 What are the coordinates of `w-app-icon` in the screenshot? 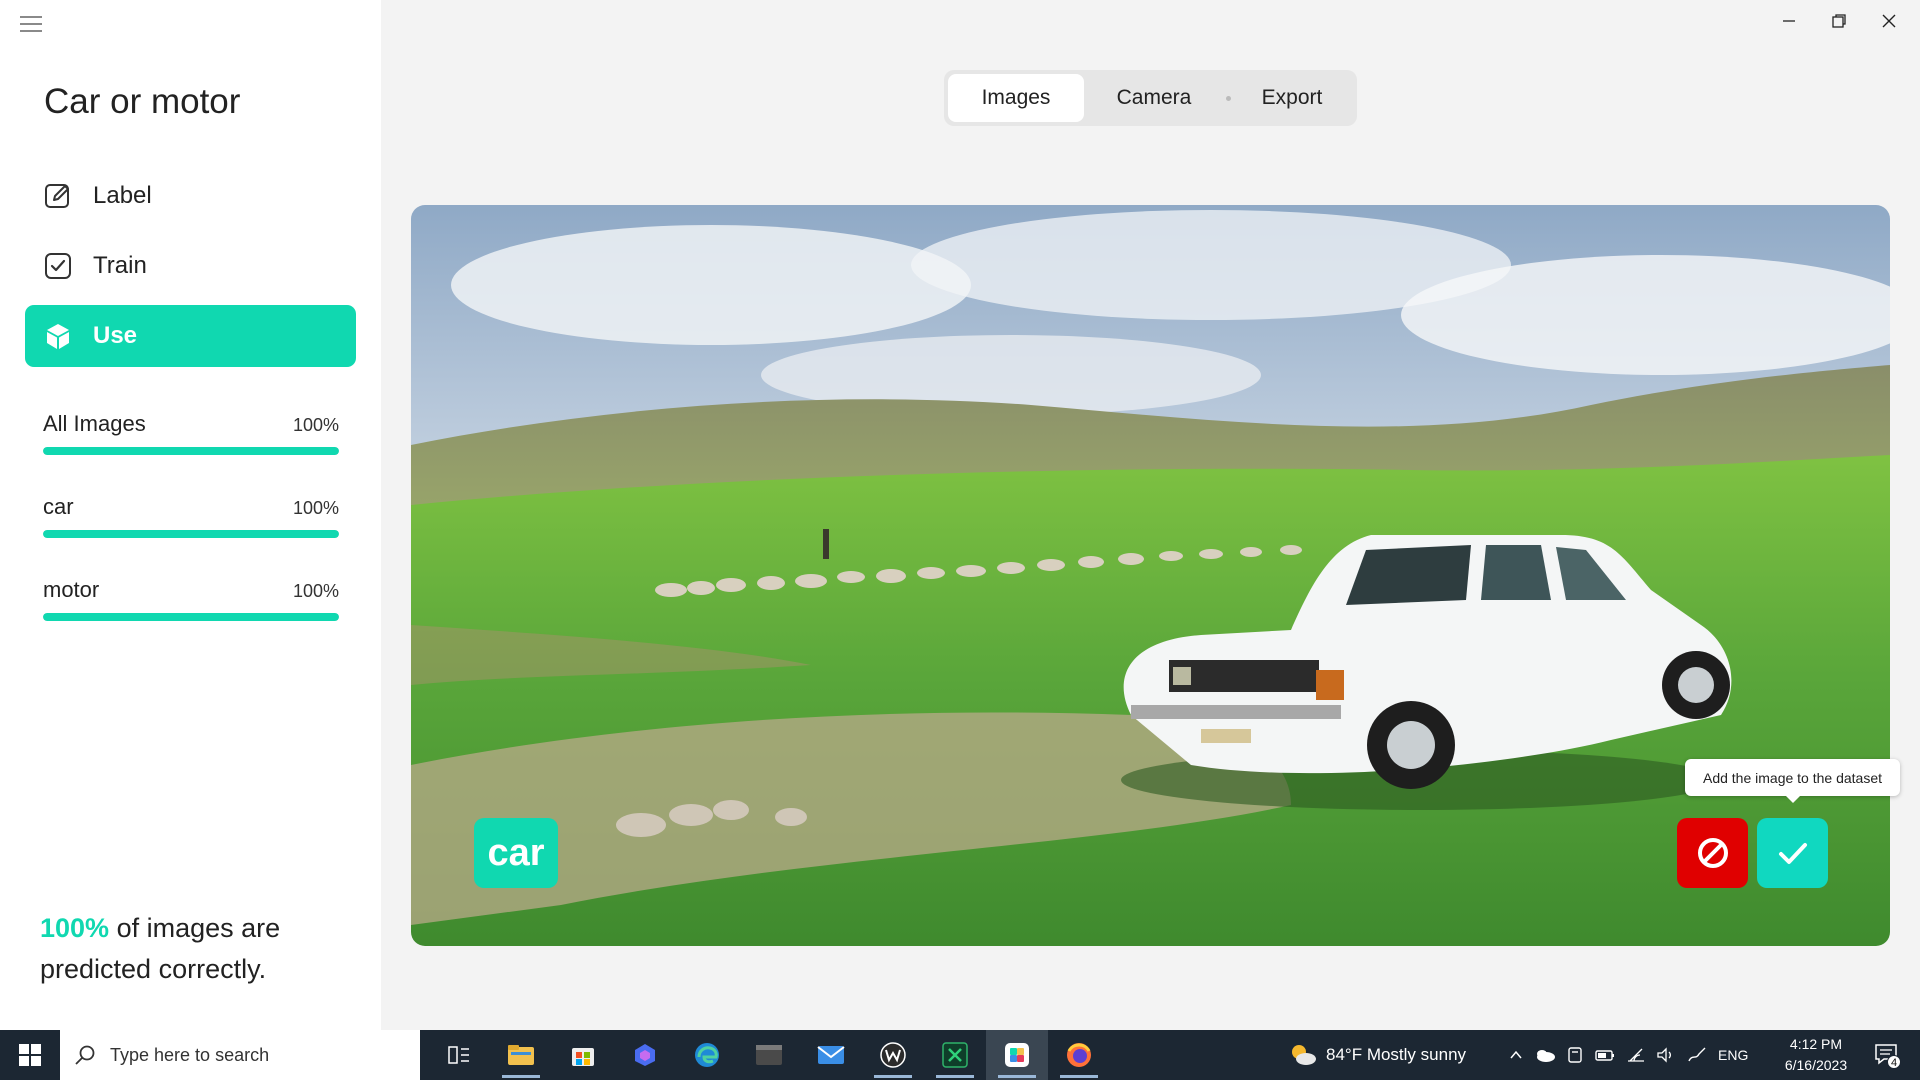 It's located at (893, 1055).